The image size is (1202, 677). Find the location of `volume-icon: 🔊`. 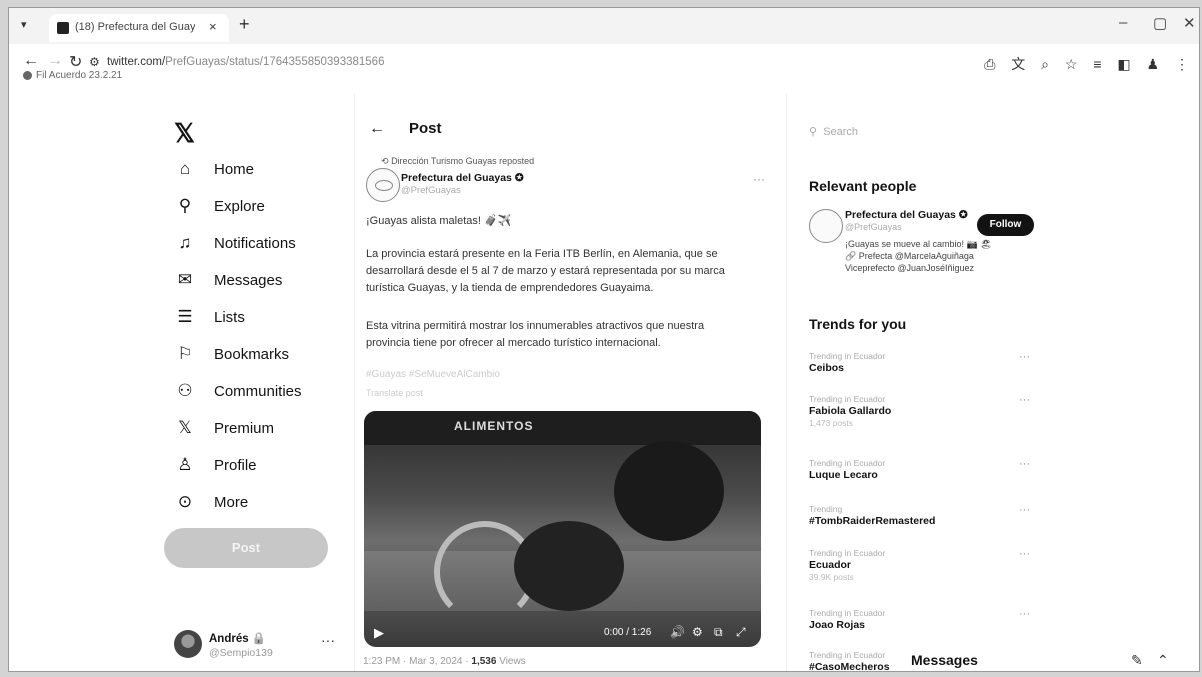

volume-icon: 🔊 is located at coordinates (677, 632).